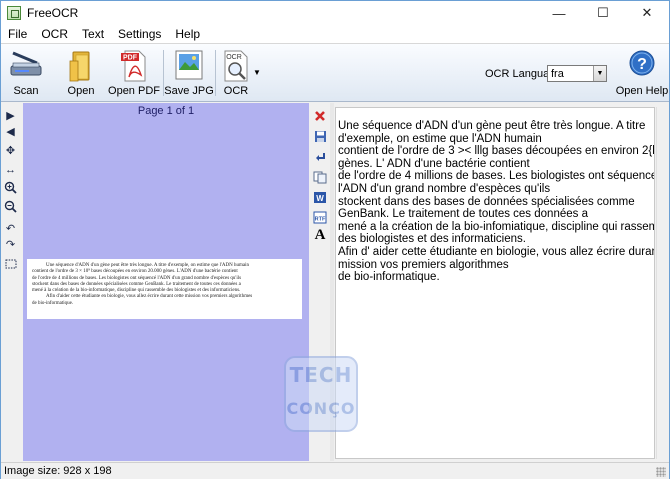  Describe the element at coordinates (53, 303) in the screenshot. I see `doc-line: de bio-informatique.` at that location.